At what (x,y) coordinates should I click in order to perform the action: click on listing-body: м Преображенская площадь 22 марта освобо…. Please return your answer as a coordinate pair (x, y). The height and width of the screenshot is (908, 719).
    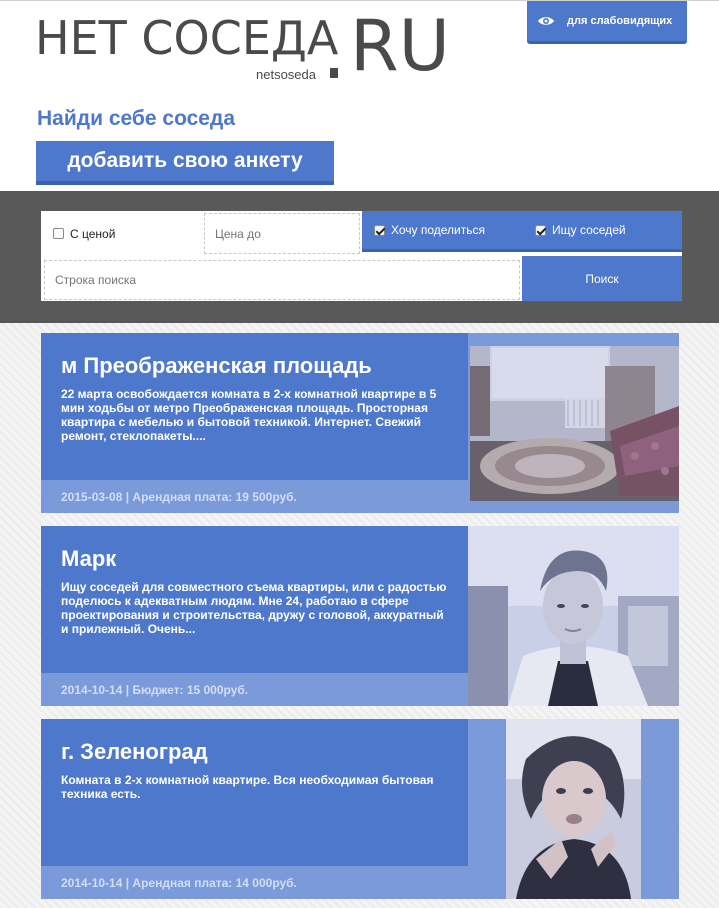
    Looking at the image, I should click on (254, 406).